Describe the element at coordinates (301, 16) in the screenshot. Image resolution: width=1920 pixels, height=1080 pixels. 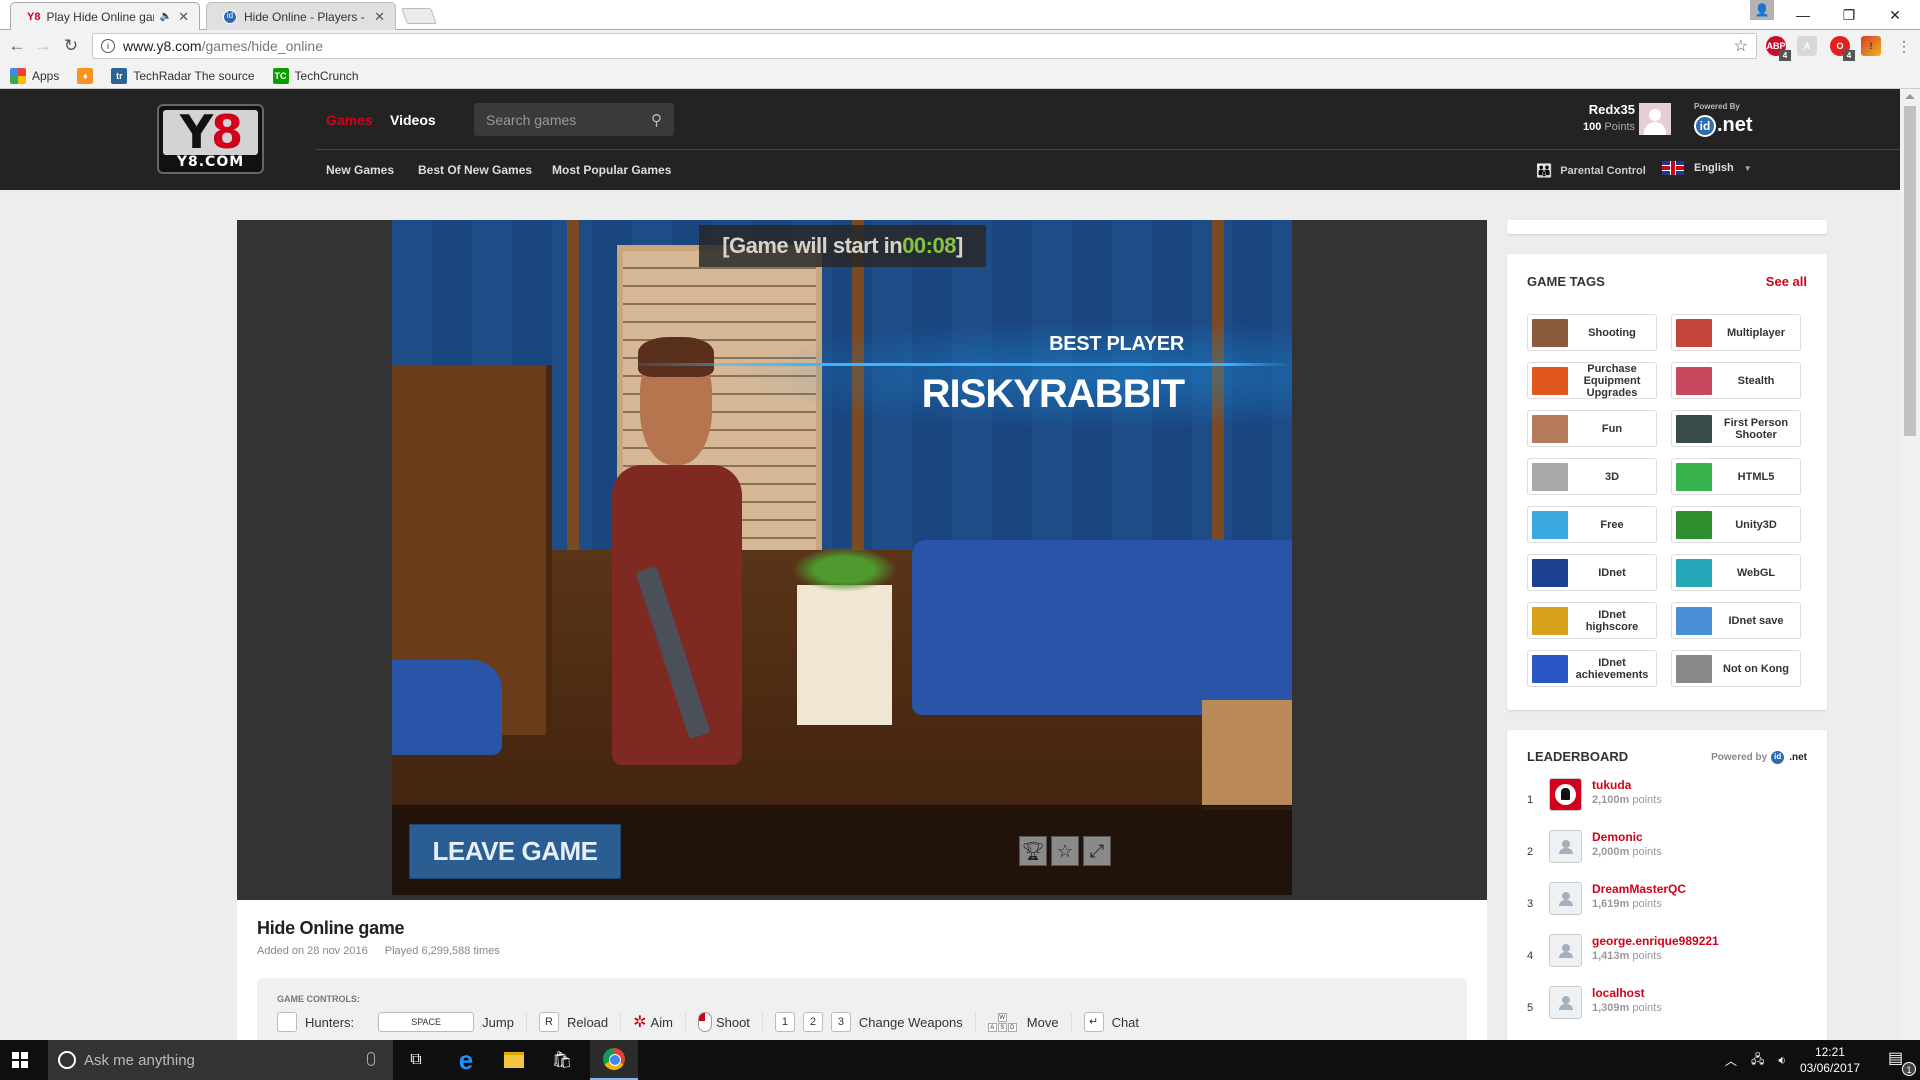
I see `tab-hide-online-players: id Hide Online - Players - ID ✕` at that location.